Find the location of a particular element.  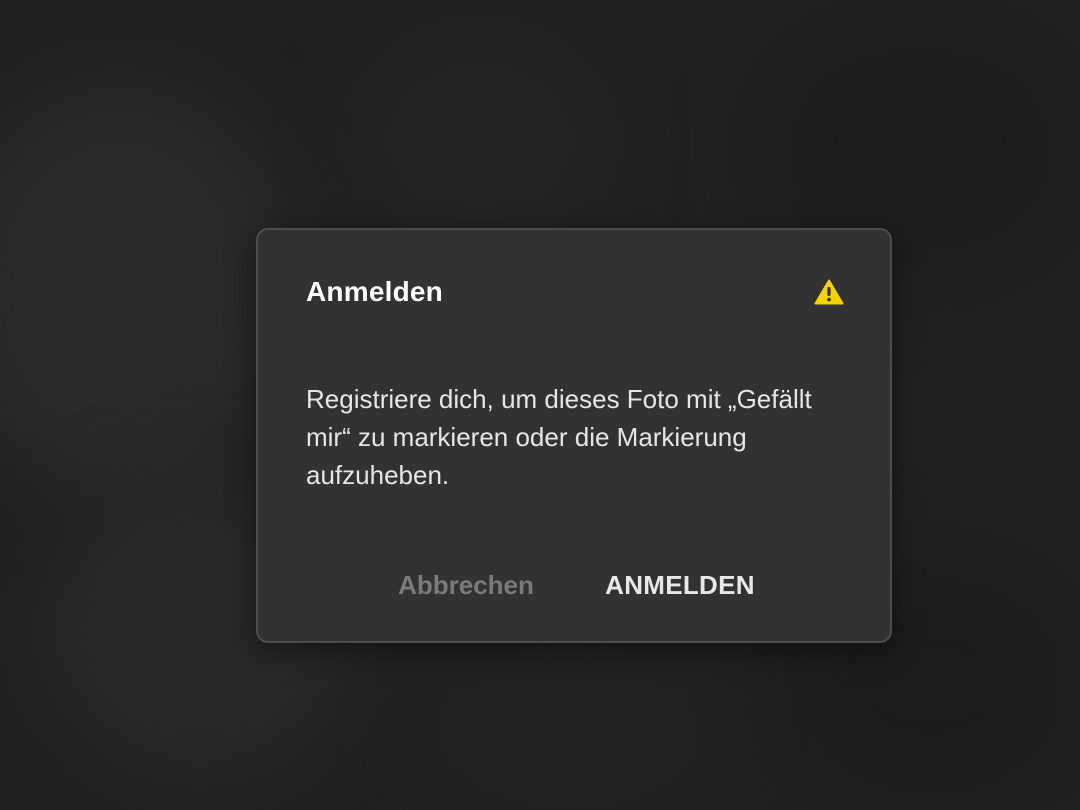

alert-icon is located at coordinates (829, 292).